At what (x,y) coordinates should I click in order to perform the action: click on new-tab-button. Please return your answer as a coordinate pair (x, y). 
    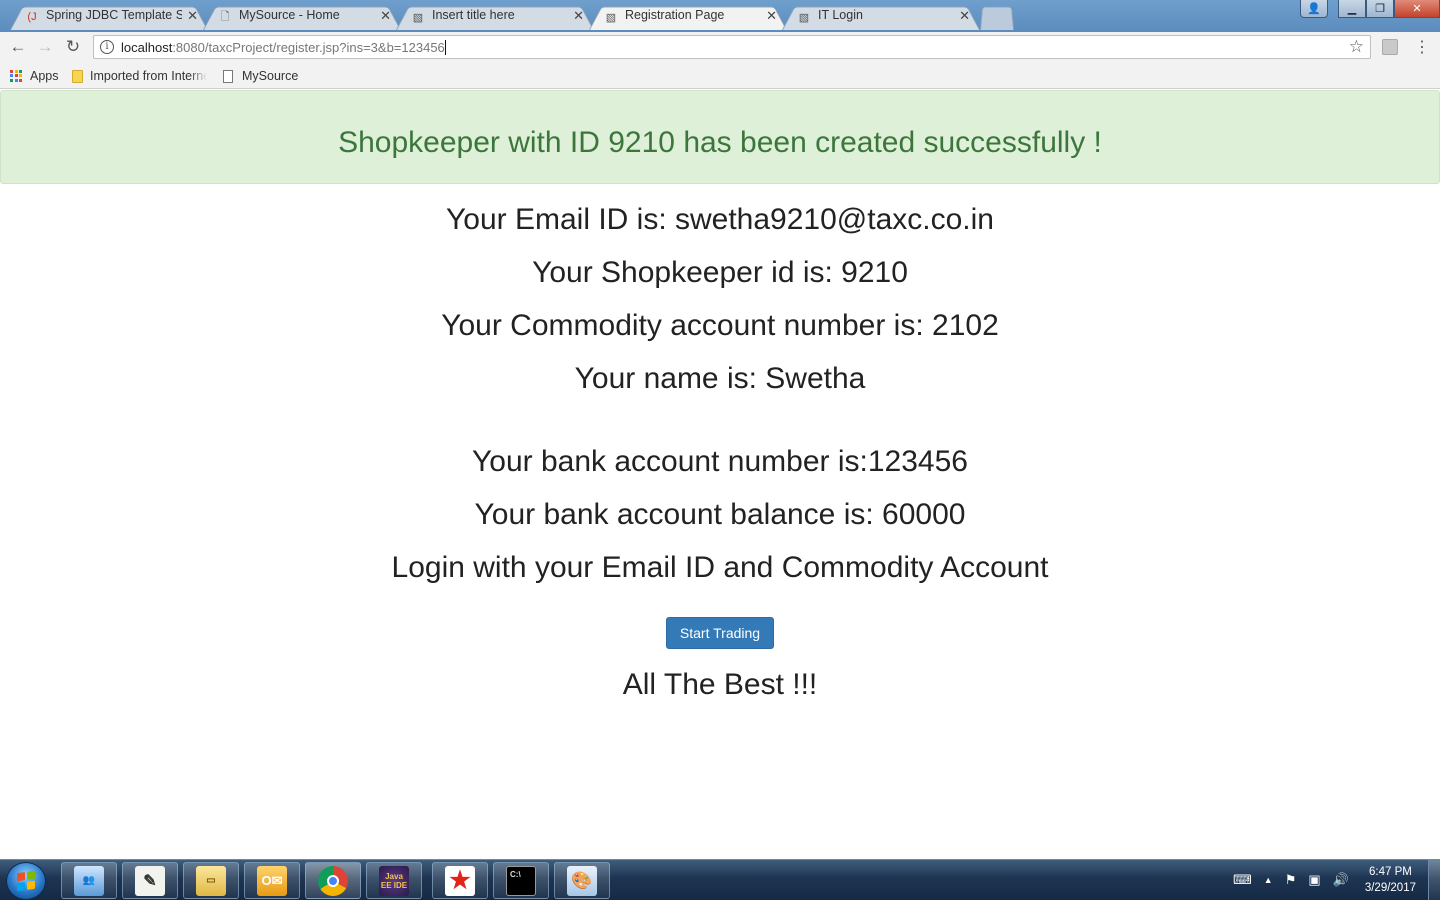
    Looking at the image, I should click on (997, 16).